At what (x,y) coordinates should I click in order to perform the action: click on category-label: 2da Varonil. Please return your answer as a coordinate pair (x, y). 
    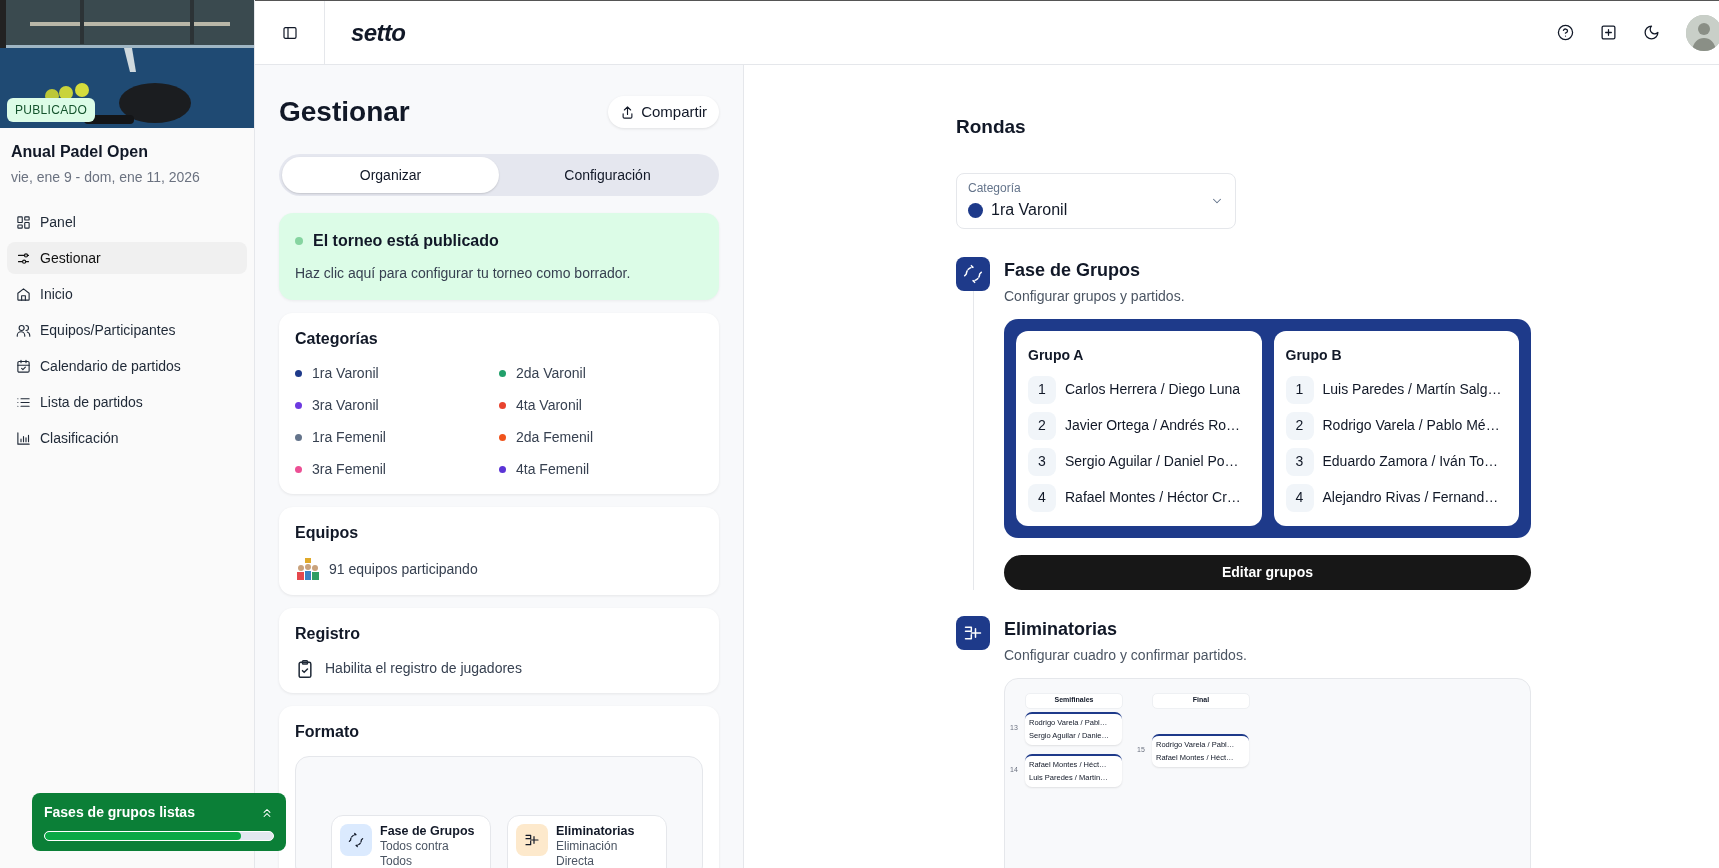
    Looking at the image, I should click on (551, 373).